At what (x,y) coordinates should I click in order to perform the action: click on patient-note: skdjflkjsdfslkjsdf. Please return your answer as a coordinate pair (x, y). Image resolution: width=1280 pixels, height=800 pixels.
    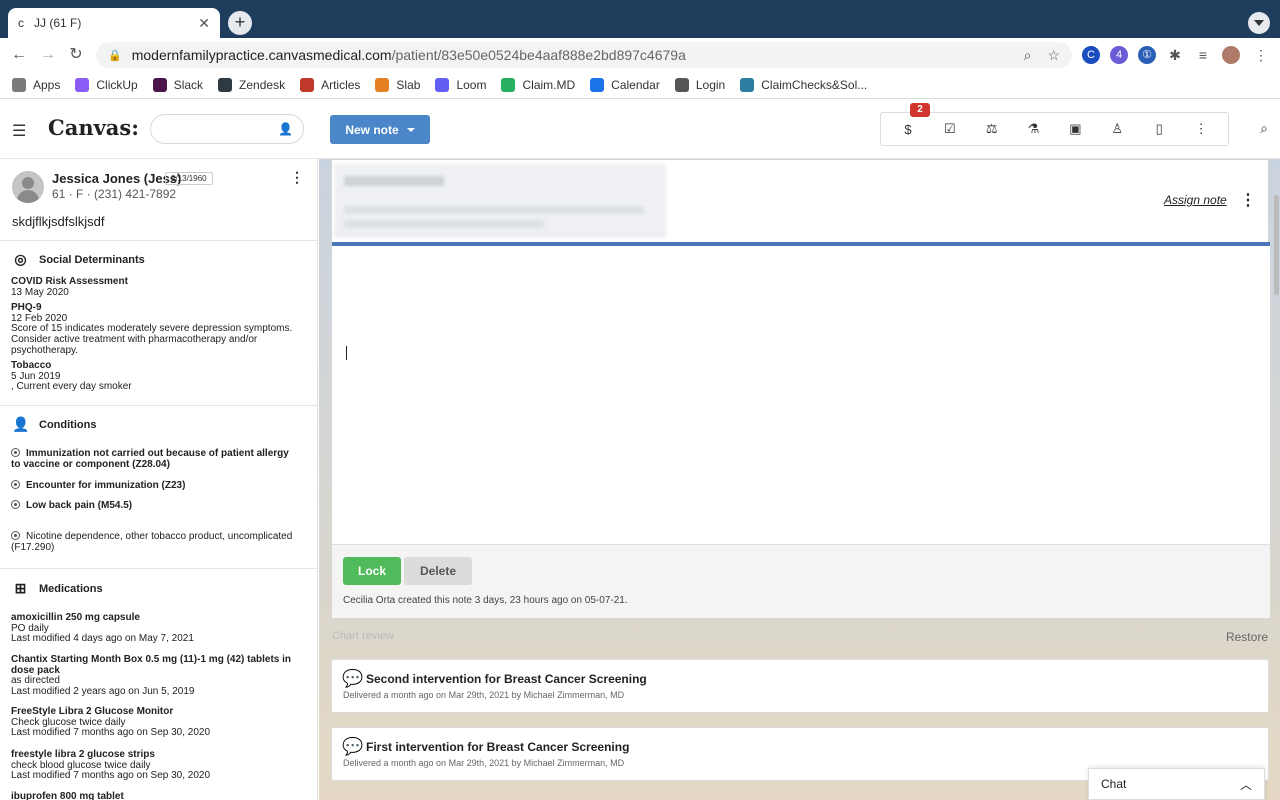
    Looking at the image, I should click on (58, 221).